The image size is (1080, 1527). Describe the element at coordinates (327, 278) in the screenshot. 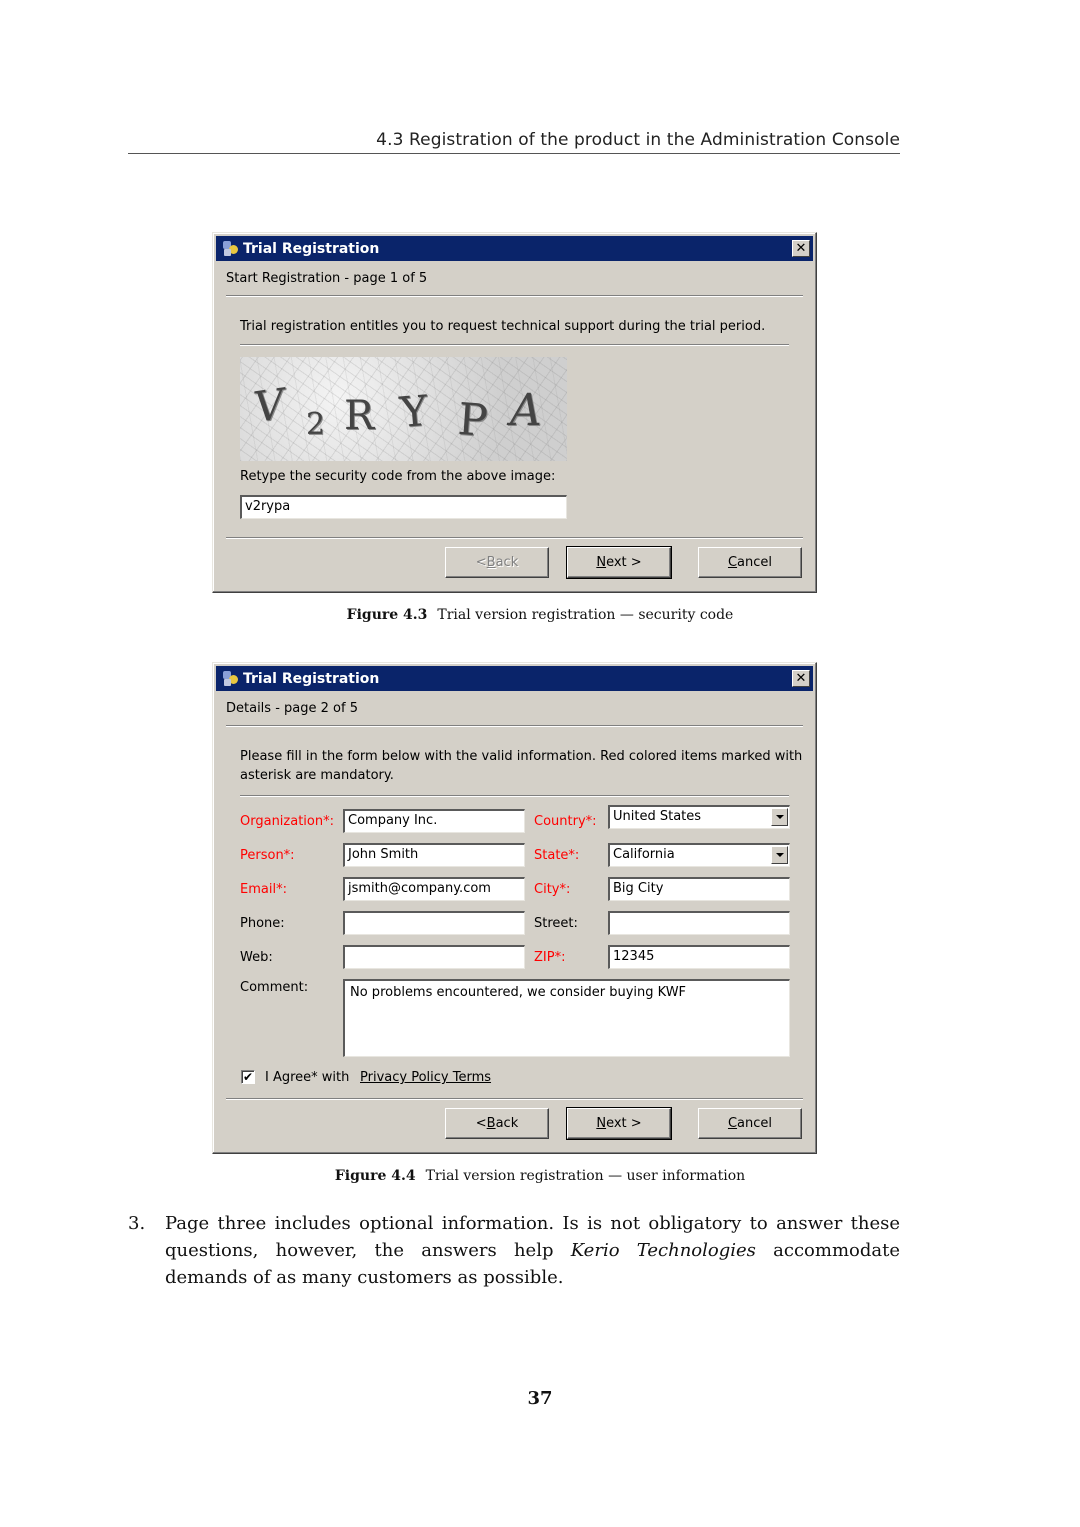

I see `page-heading: Start Registration - page 1 of 5` at that location.